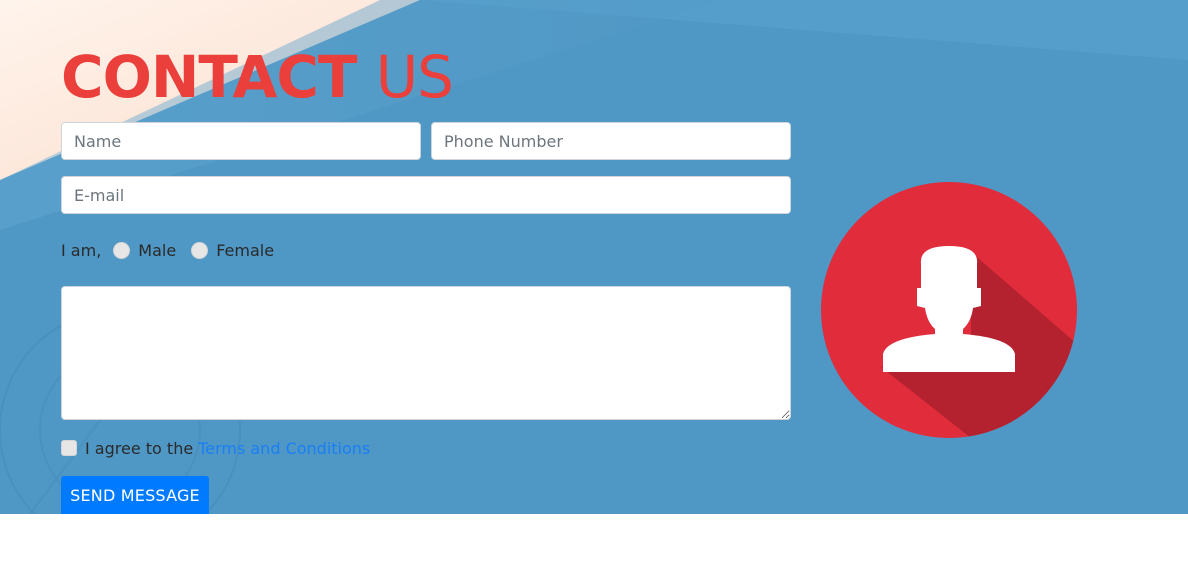 This screenshot has height=569, width=1188. What do you see at coordinates (157, 250) in the screenshot?
I see `male-label: Male` at bounding box center [157, 250].